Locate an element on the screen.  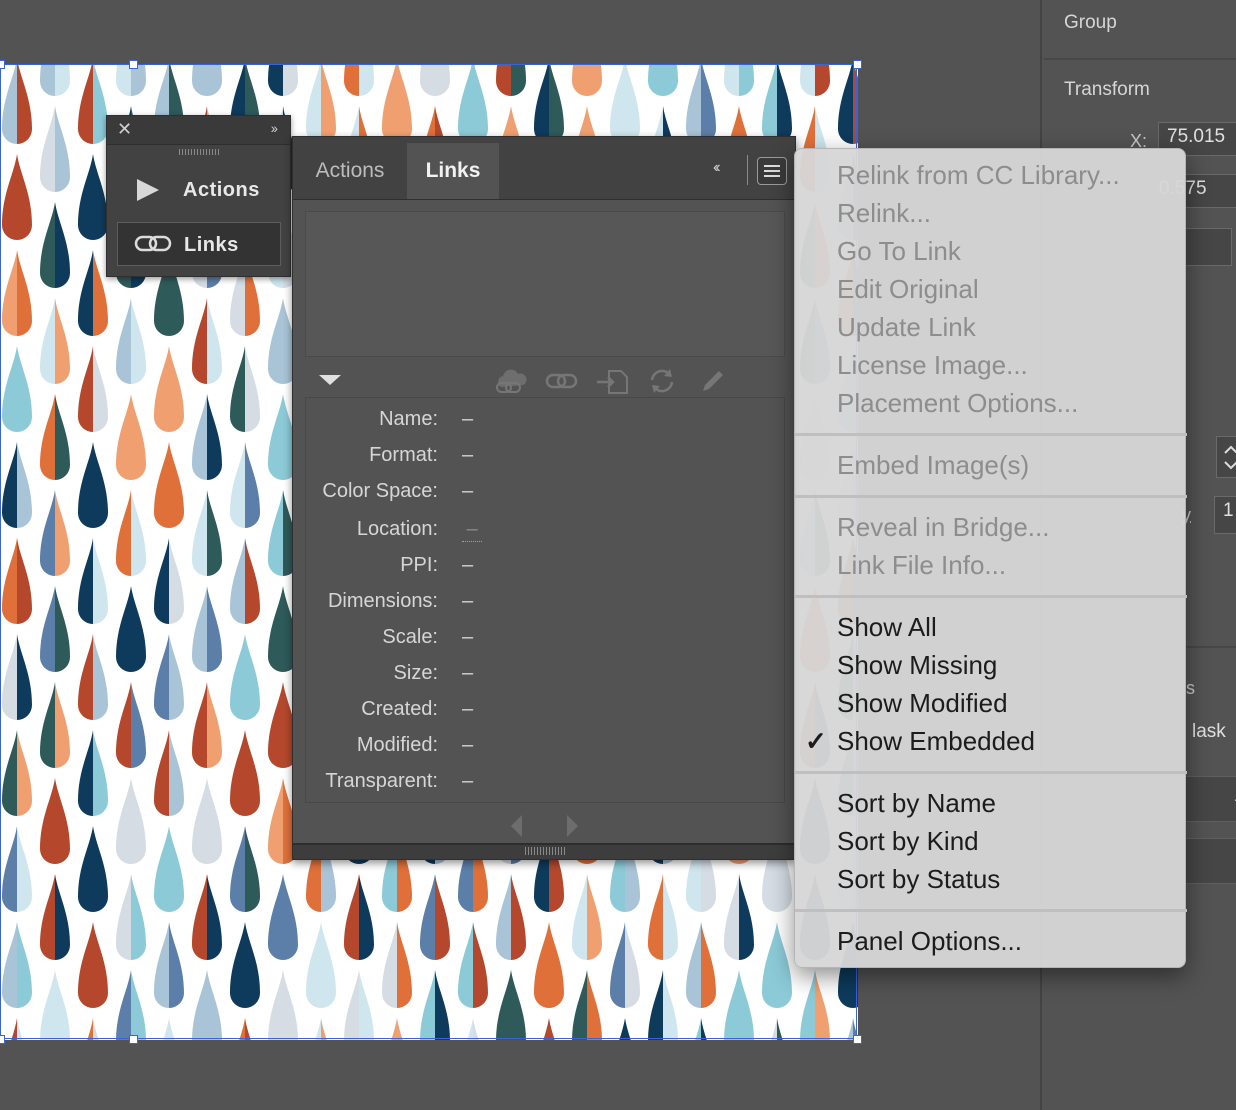
show-link-info-toggle is located at coordinates (330, 380).